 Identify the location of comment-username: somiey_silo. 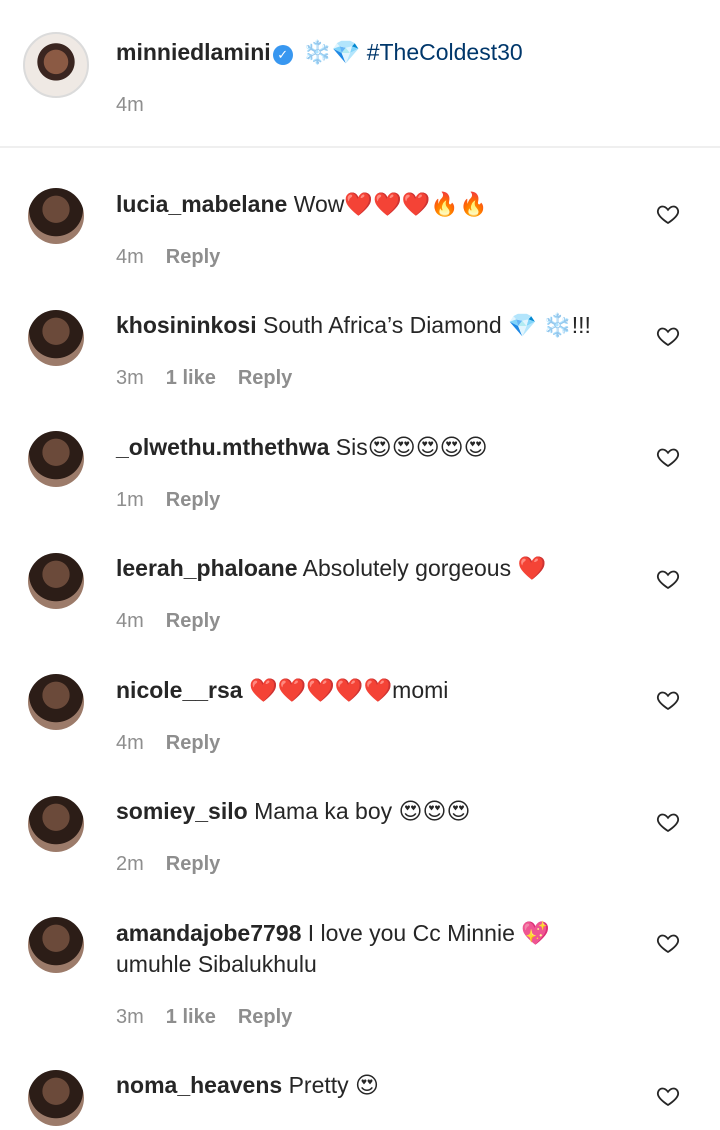
(182, 811).